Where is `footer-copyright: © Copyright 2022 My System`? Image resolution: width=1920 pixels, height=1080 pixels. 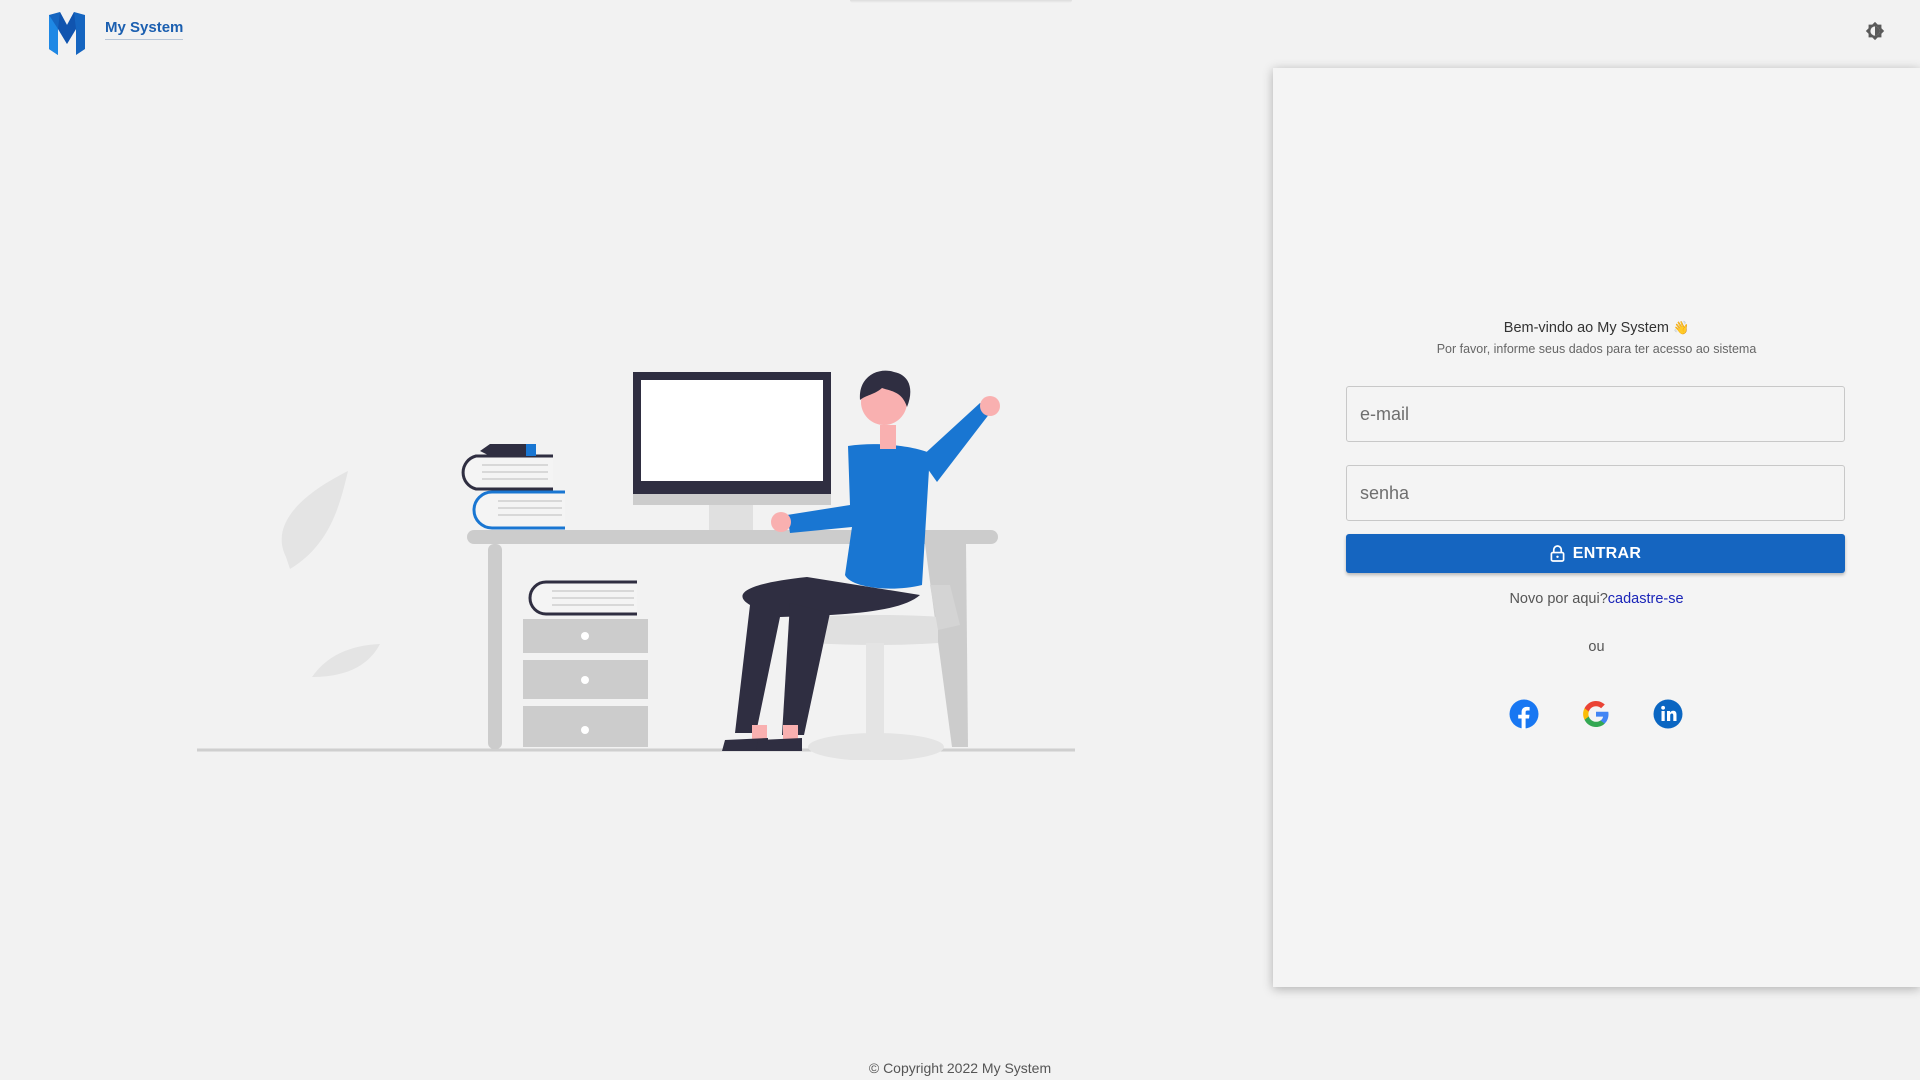 footer-copyright: © Copyright 2022 My System is located at coordinates (960, 1068).